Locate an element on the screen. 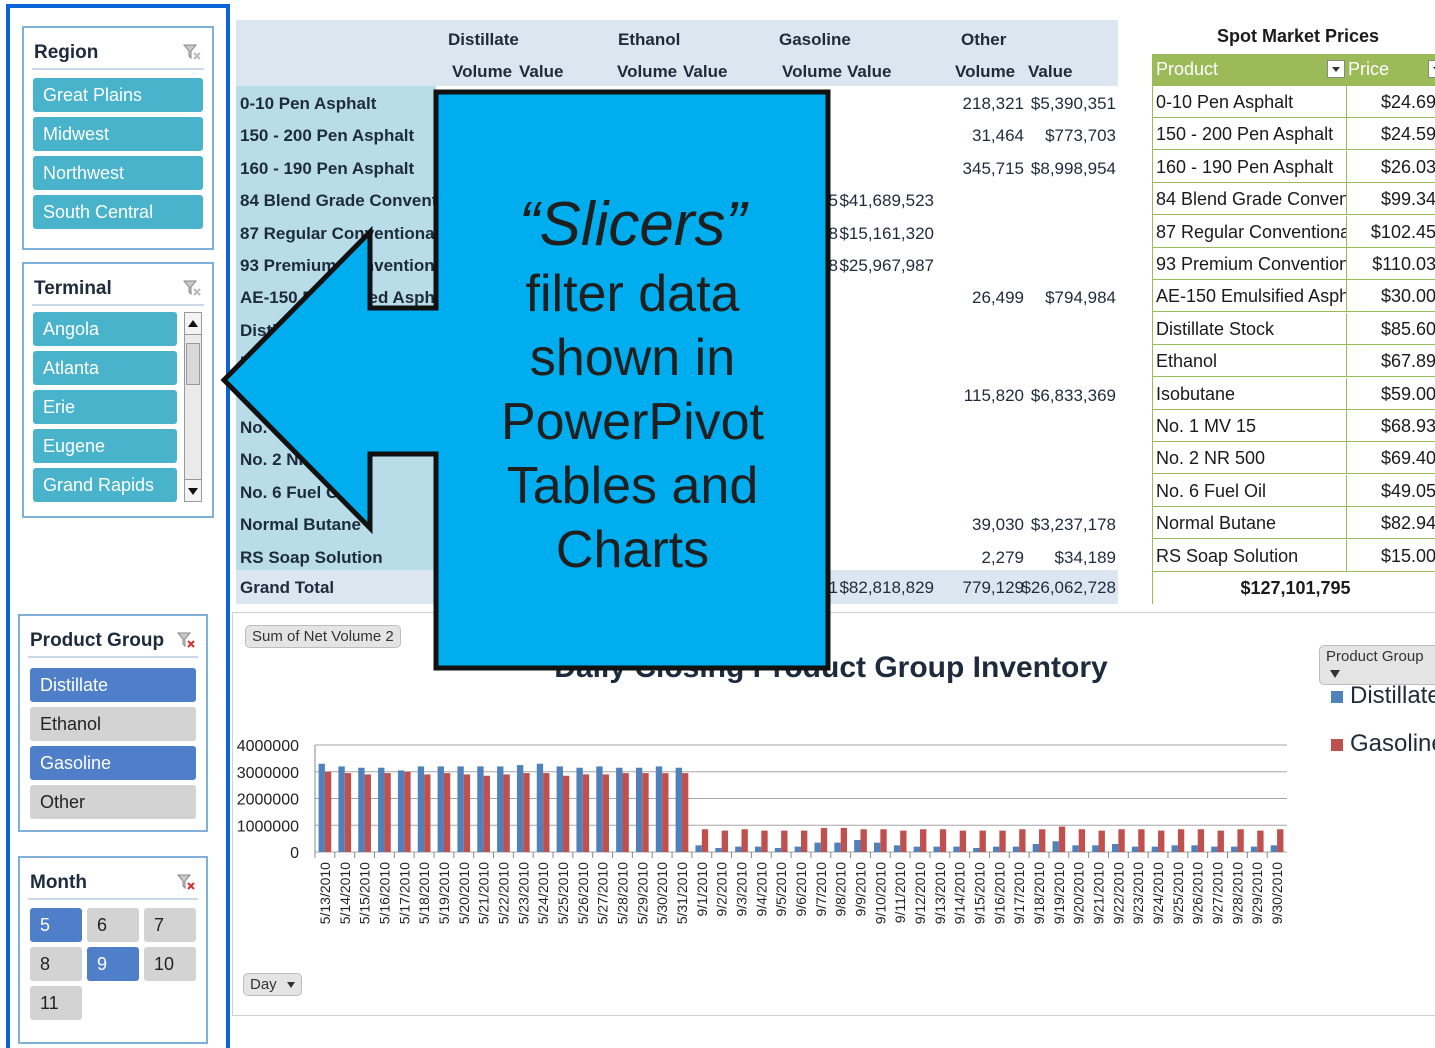 The width and height of the screenshot is (1435, 1048). product-group-item-distillate: Distillate is located at coordinates (113, 685).